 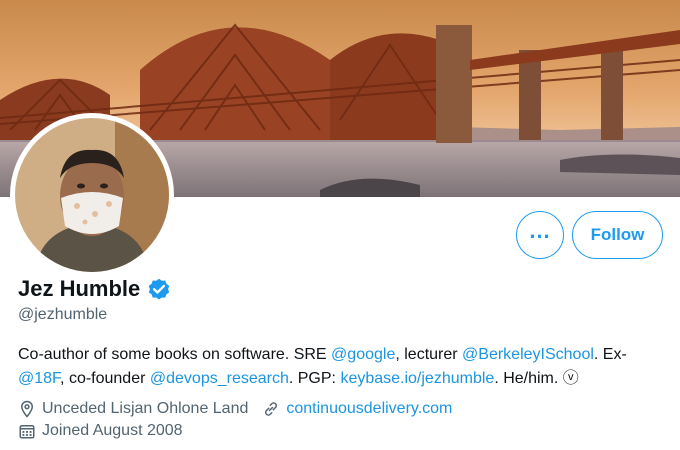 I want to click on user-handle: @jezhumble, so click(x=63, y=314).